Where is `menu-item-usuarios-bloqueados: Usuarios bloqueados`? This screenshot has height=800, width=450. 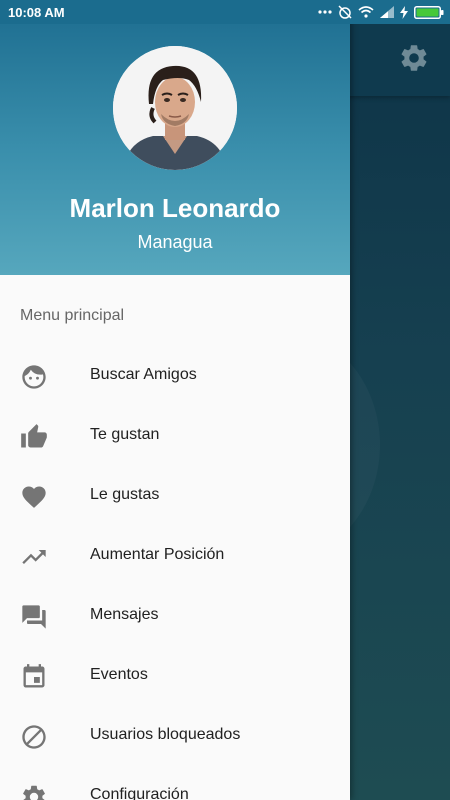 menu-item-usuarios-bloqueados: Usuarios bloqueados is located at coordinates (175, 736).